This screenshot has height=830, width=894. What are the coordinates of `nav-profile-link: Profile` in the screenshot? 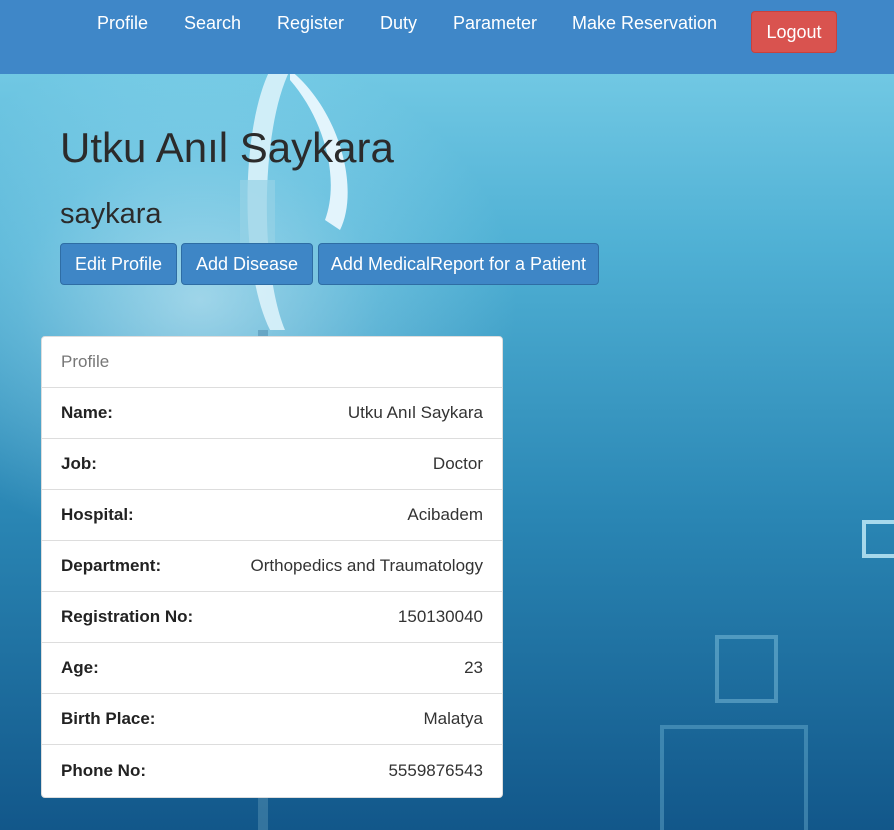 It's located at (122, 23).